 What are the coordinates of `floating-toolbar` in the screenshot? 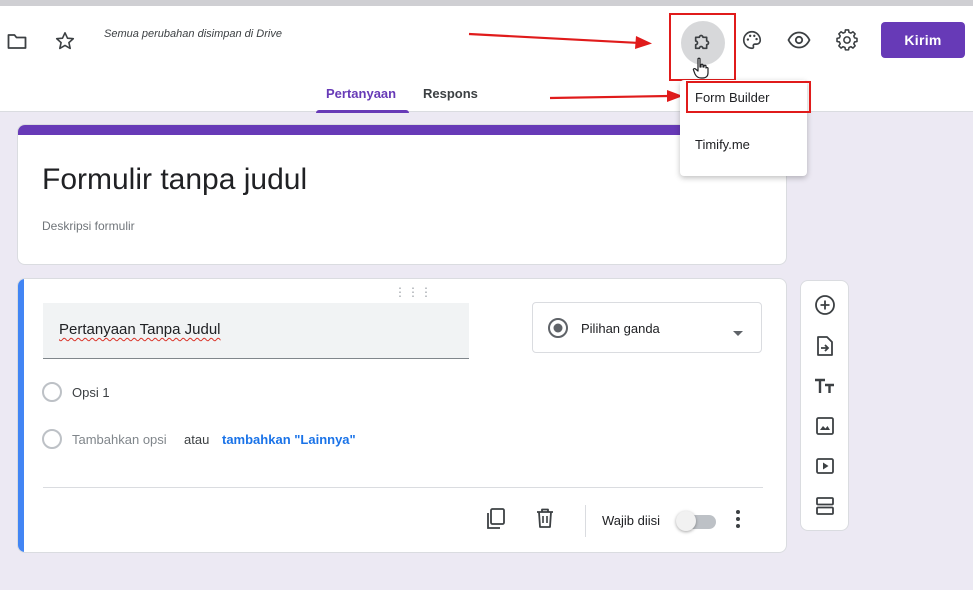 It's located at (824, 405).